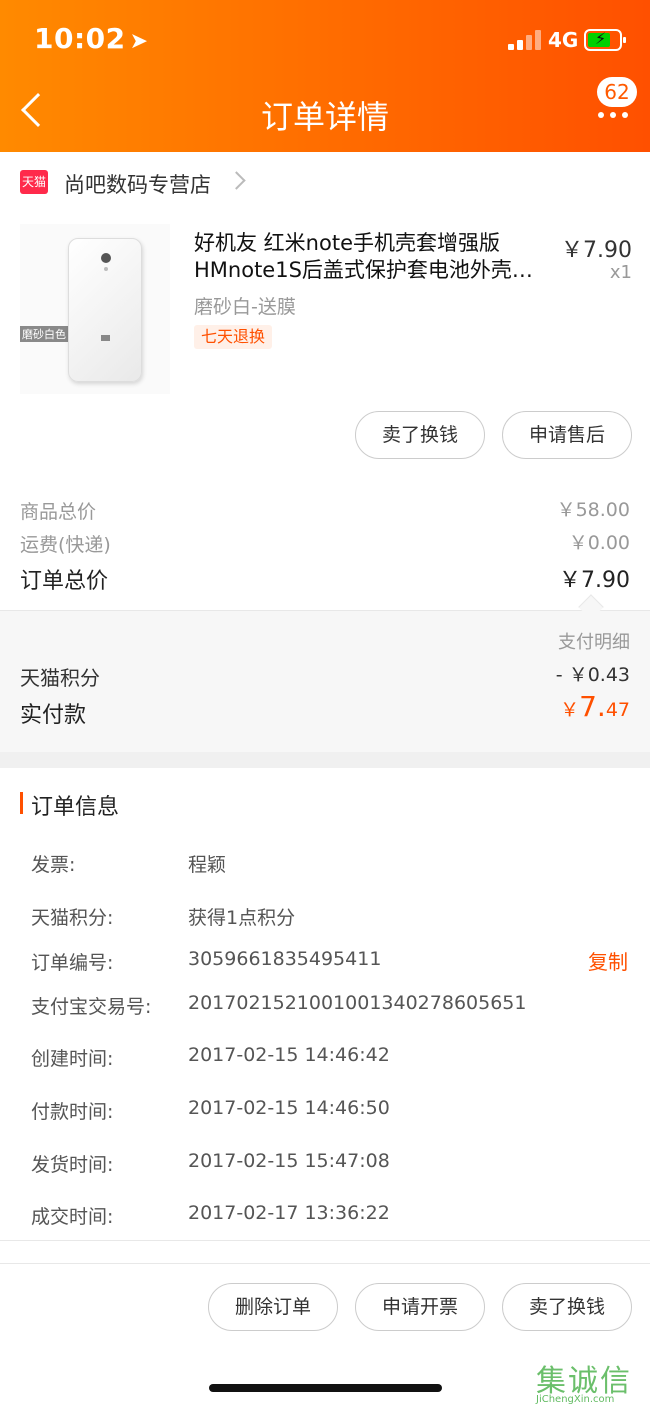 This screenshot has width=650, height=1407. I want to click on return-policy-tag: 七天退换, so click(233, 337).